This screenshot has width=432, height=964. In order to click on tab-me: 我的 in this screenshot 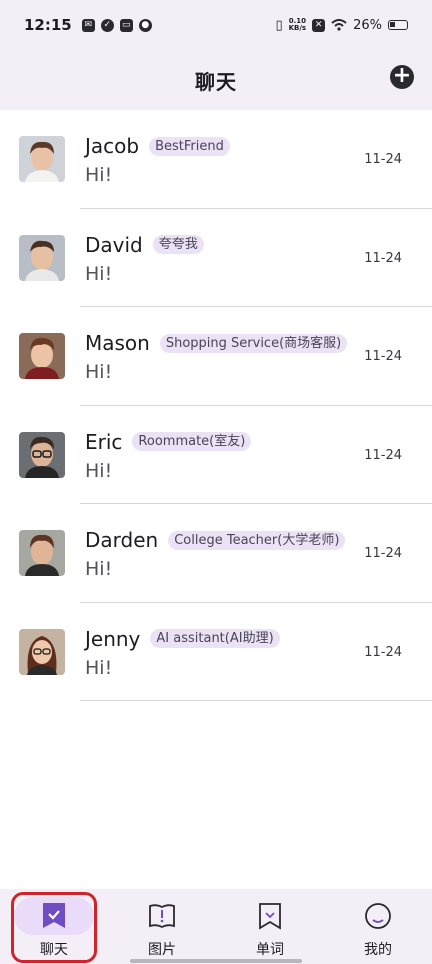, I will do `click(378, 926)`.